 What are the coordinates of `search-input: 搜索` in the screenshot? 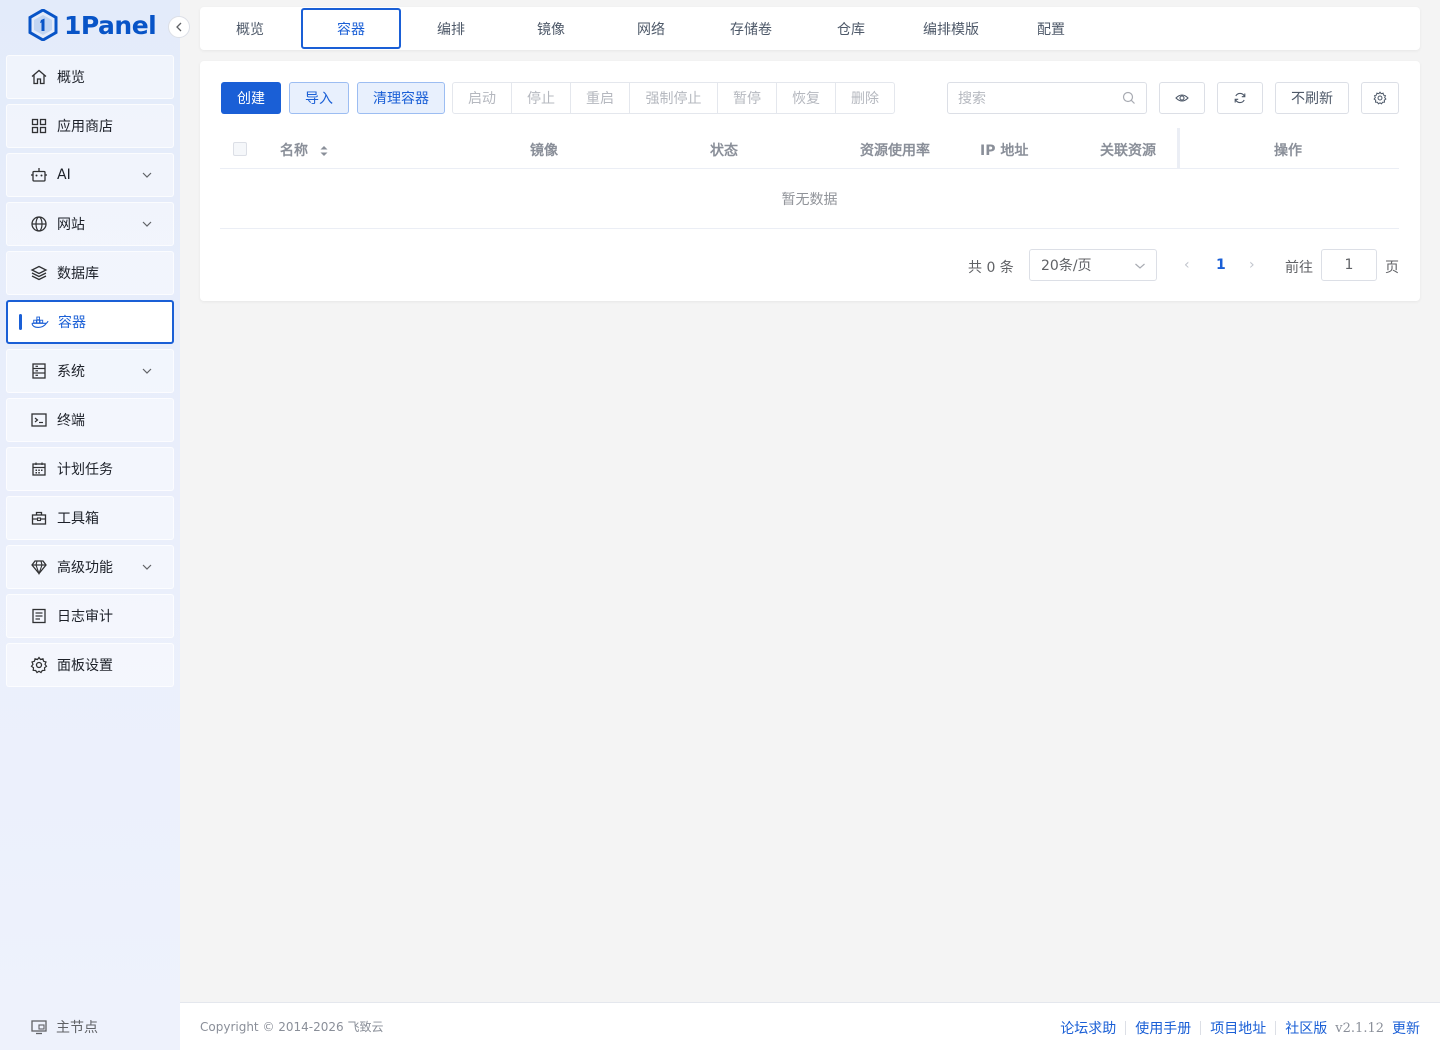 It's located at (1047, 98).